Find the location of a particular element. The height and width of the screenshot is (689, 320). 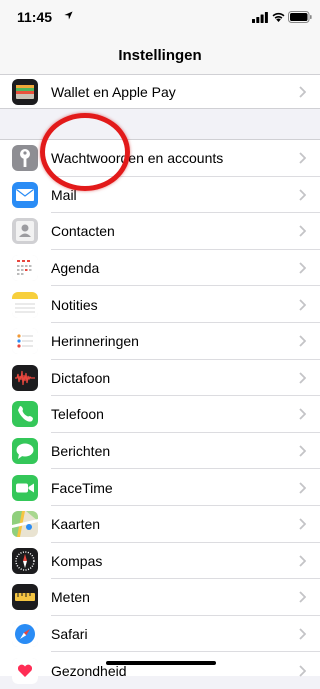

settings-row-phone: Telefoon is located at coordinates (160, 414).